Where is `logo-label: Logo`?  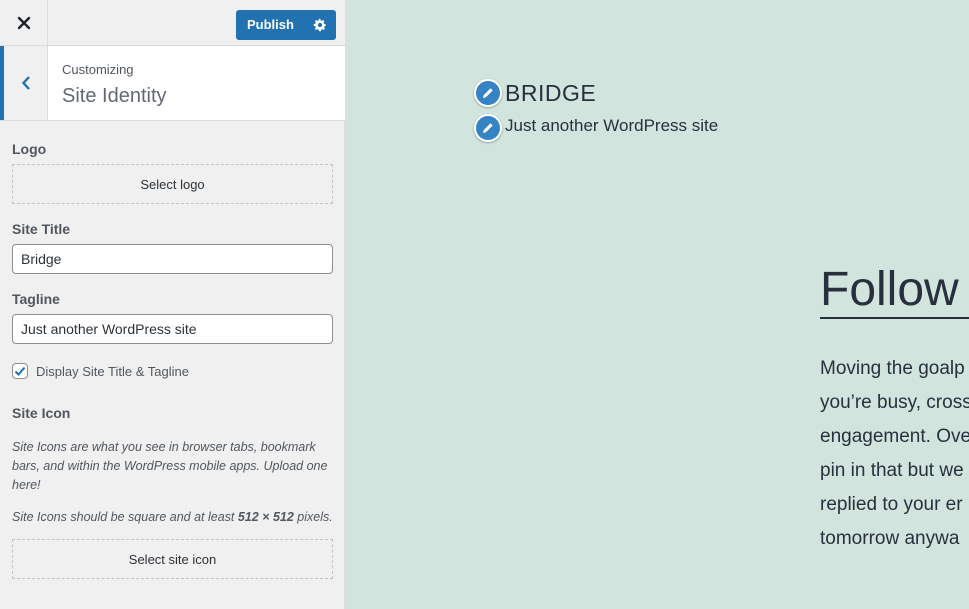
logo-label: Logo is located at coordinates (29, 149).